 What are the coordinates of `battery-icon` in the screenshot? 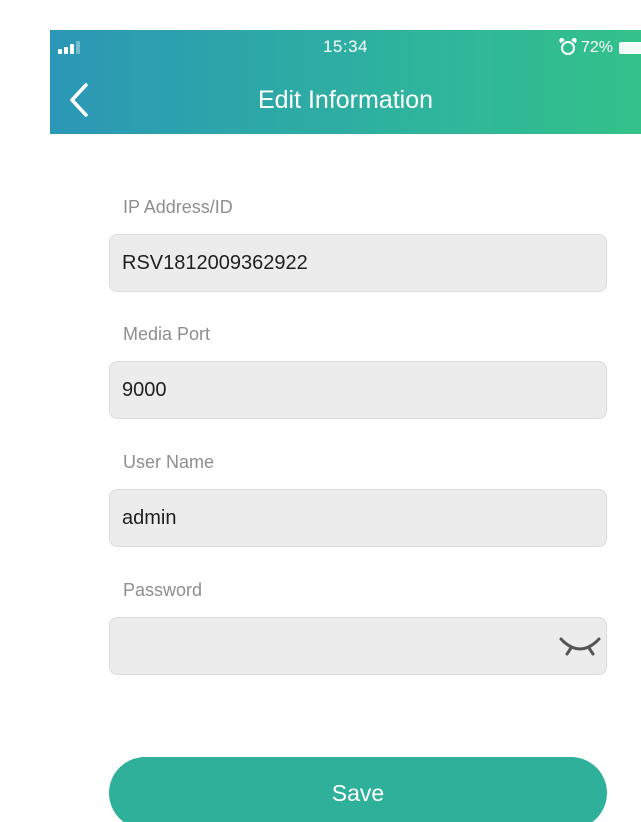 It's located at (630, 48).